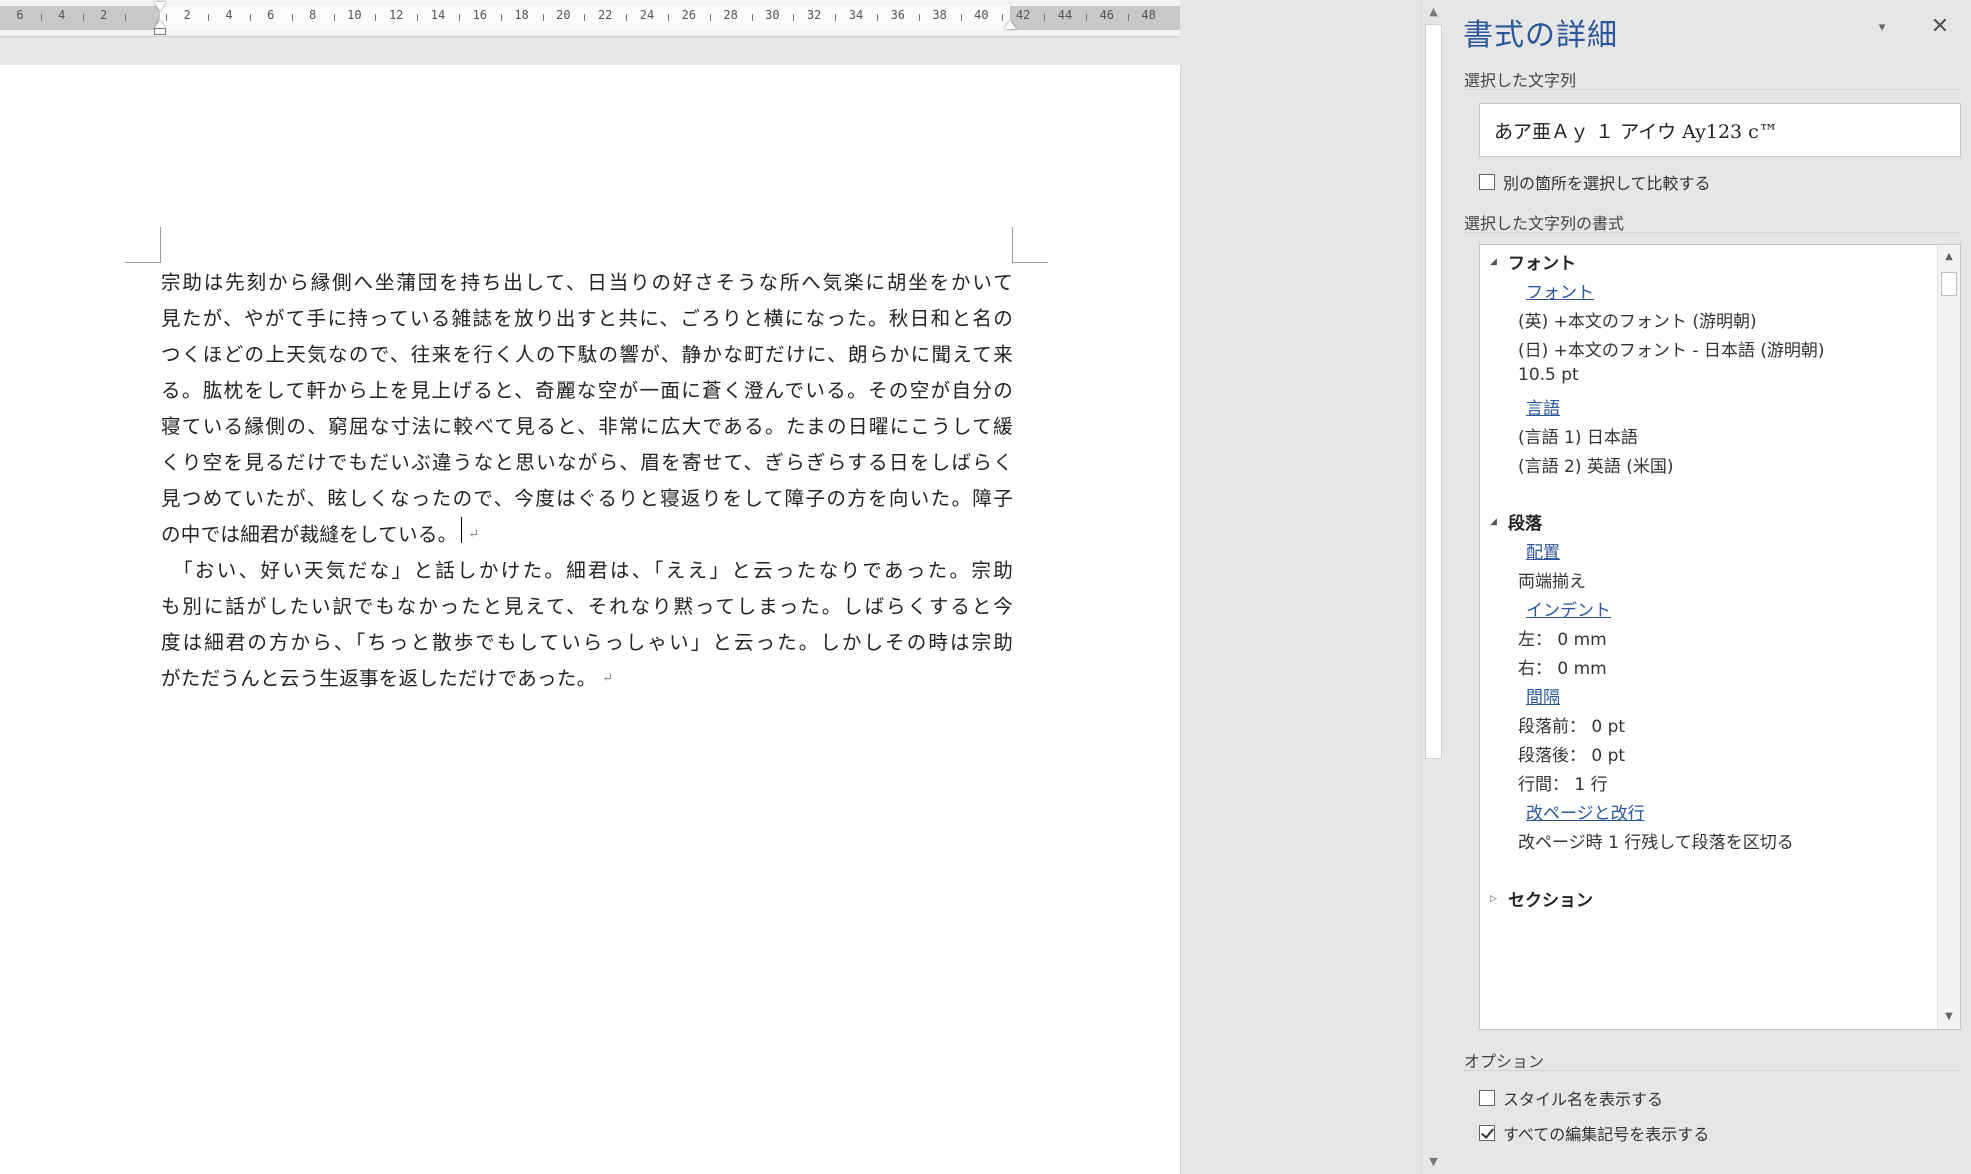 The image size is (1971, 1174). I want to click on font-group-label: フォント, so click(1542, 264).